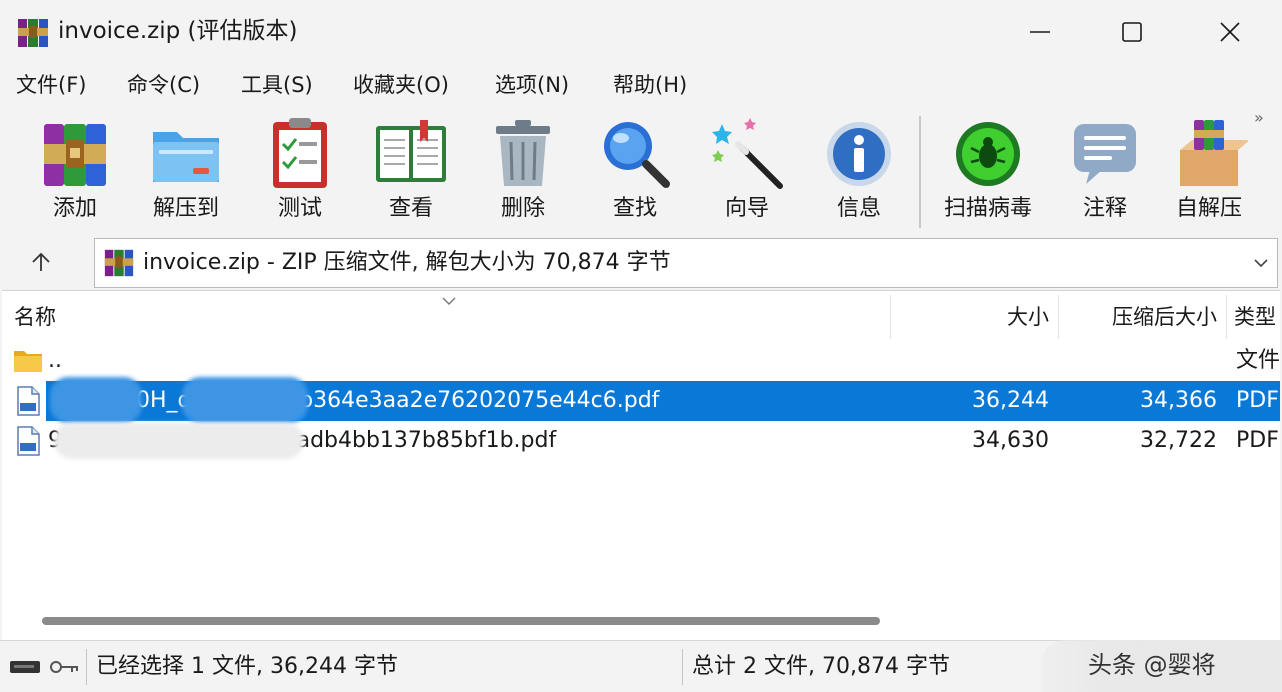 This screenshot has width=1282, height=692. Describe the element at coordinates (637, 155) in the screenshot. I see `magnifier-icon` at that location.